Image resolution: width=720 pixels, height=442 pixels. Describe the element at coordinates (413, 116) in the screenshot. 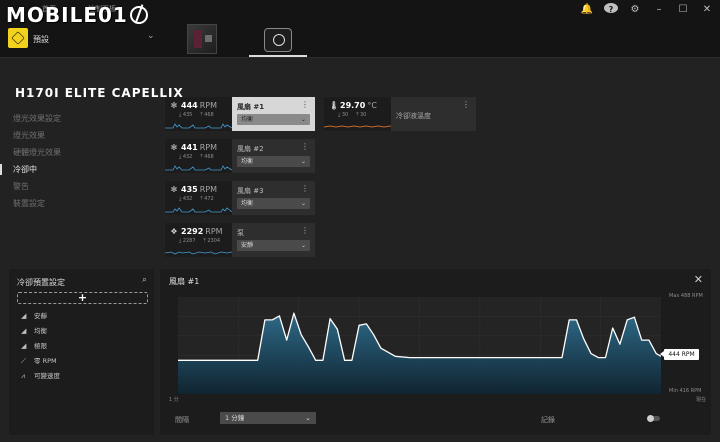

I see `temp-name: 冷卻液溫度` at that location.